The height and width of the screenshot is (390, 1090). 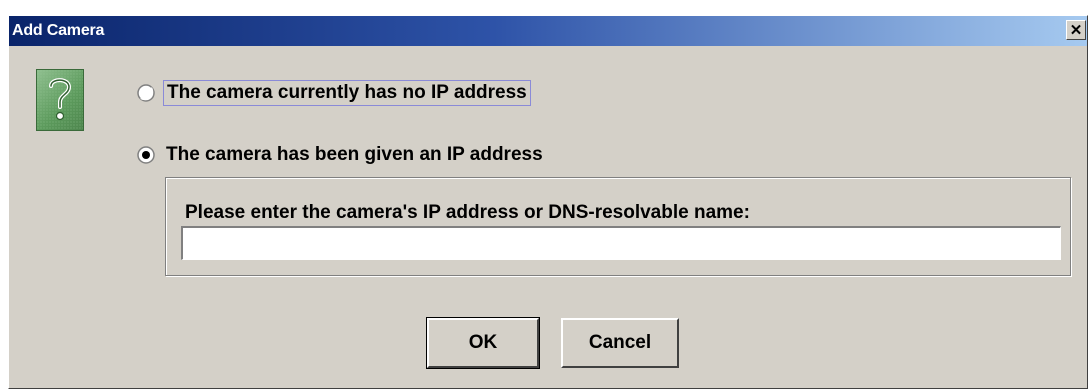 What do you see at coordinates (620, 343) in the screenshot?
I see `cancel-button: Cancel` at bounding box center [620, 343].